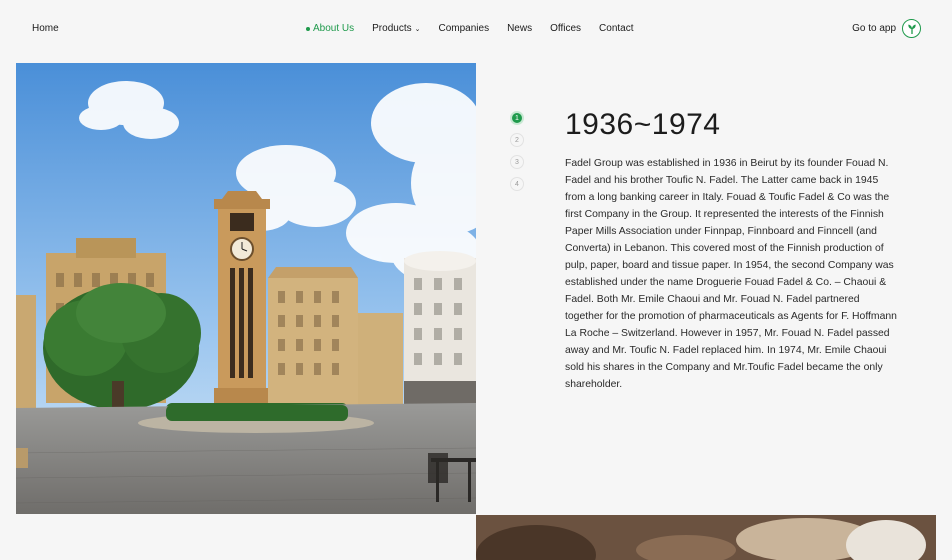  I want to click on leaf-logo-icon, so click(911, 28).